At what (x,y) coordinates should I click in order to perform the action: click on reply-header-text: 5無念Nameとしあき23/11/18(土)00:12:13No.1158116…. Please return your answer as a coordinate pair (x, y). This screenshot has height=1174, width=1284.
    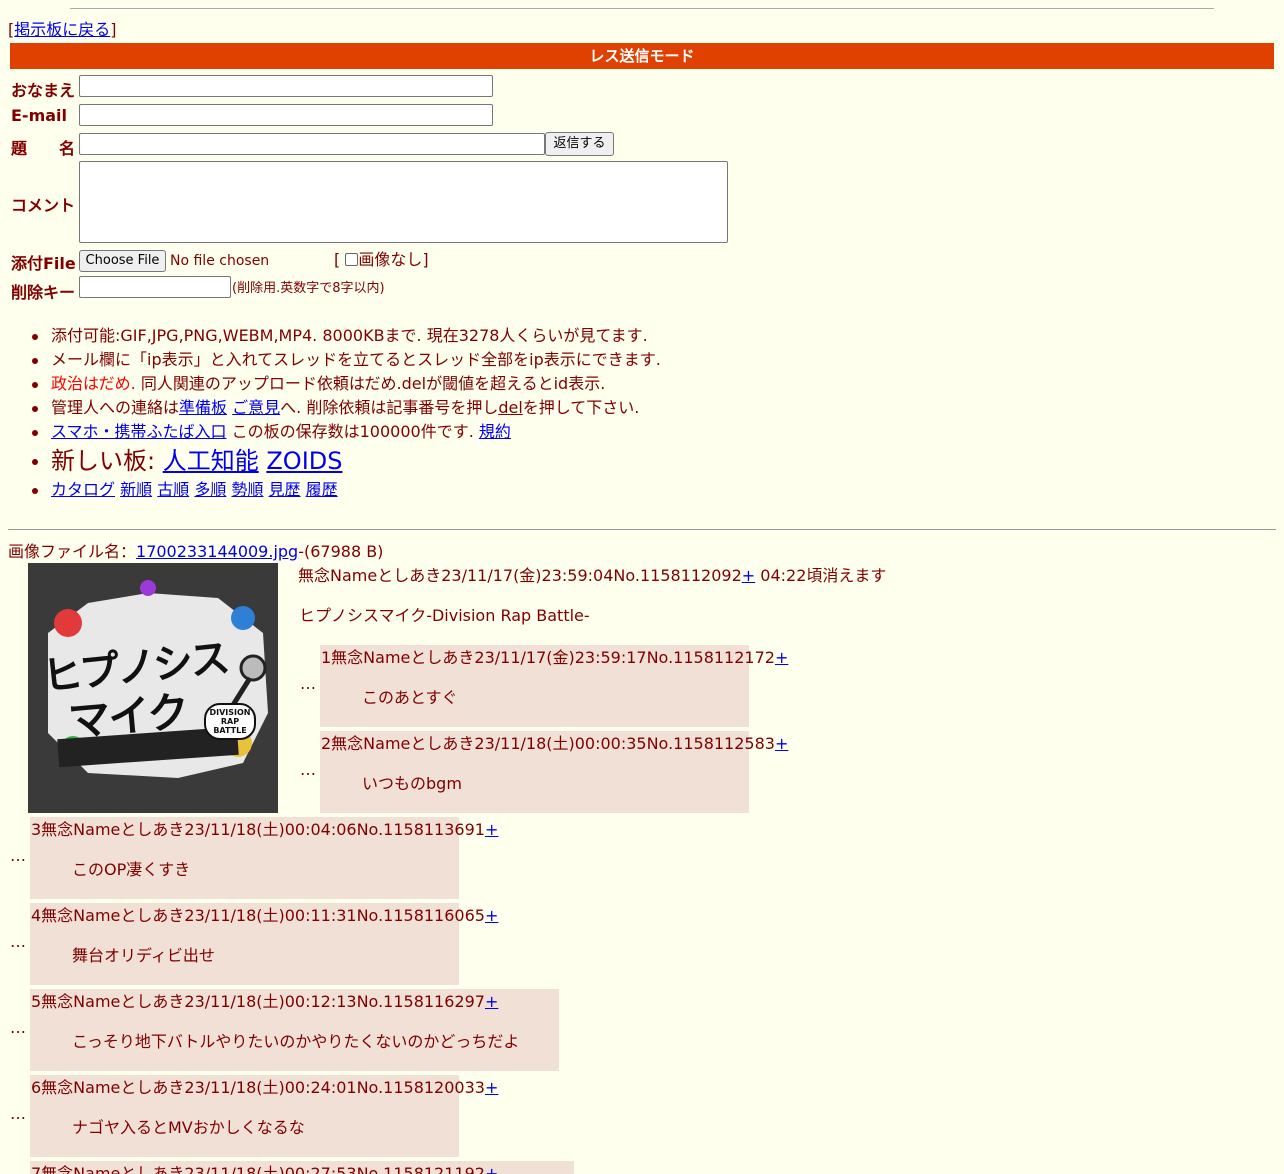
    Looking at the image, I should click on (258, 1001).